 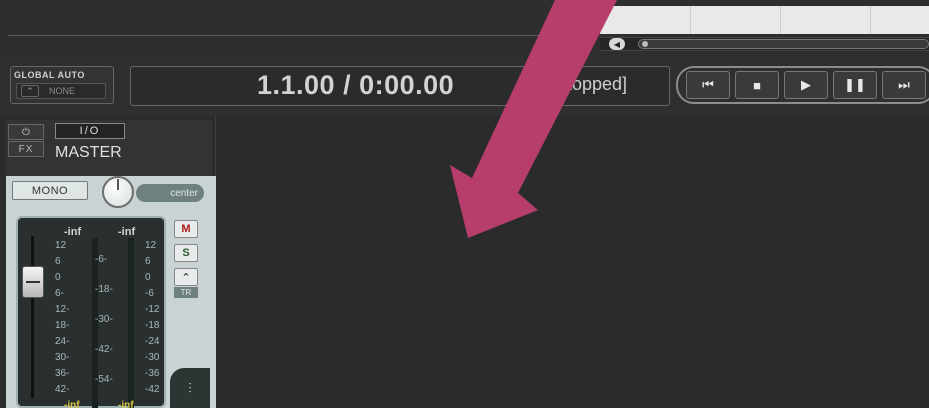 I want to click on scale-left-tick: 12, so click(x=61, y=245).